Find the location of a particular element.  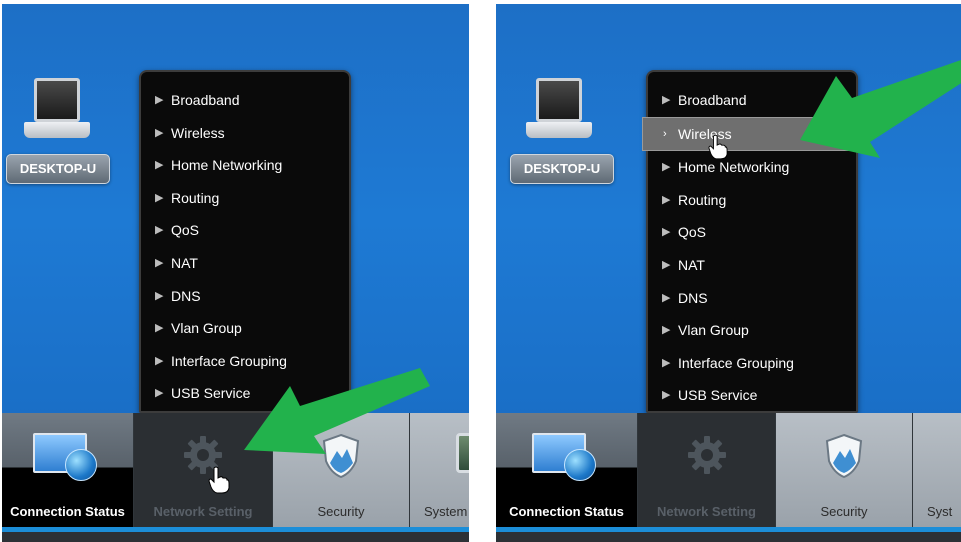

menu-item-broadband: ▶ Broadband is located at coordinates (245, 100).